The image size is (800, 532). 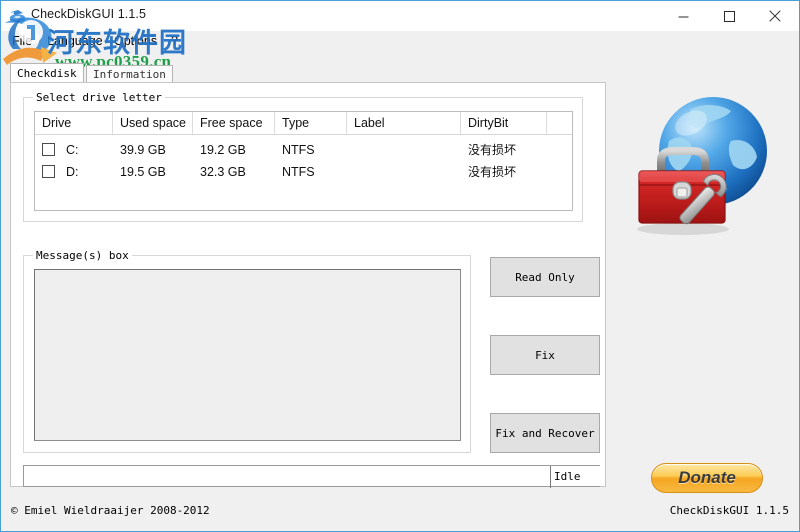 What do you see at coordinates (48, 149) in the screenshot?
I see `drive-checkbox-c` at bounding box center [48, 149].